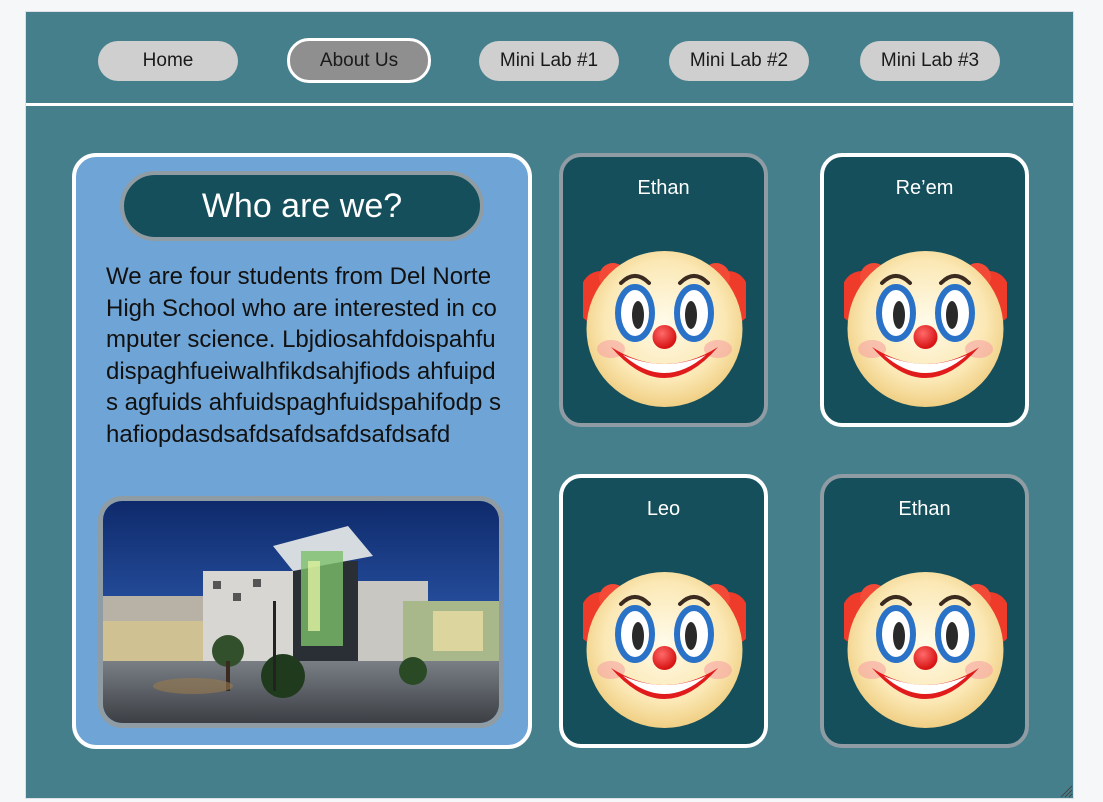 The width and height of the screenshot is (1103, 802). I want to click on member-card: Leo, so click(663, 611).